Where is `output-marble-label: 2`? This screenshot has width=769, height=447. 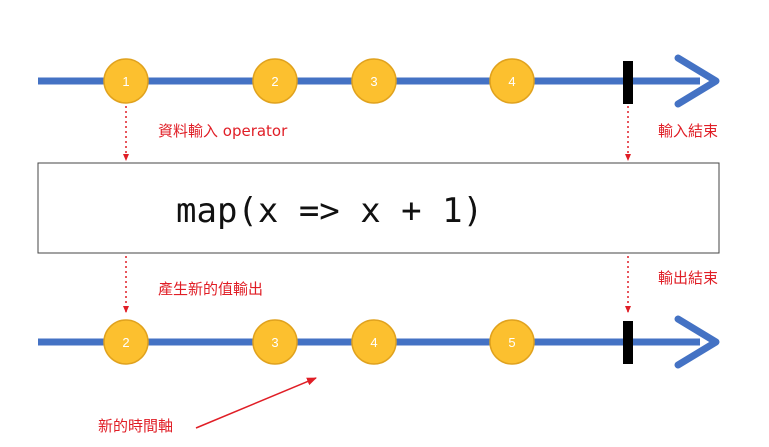
output-marble-label: 2 is located at coordinates (125, 342).